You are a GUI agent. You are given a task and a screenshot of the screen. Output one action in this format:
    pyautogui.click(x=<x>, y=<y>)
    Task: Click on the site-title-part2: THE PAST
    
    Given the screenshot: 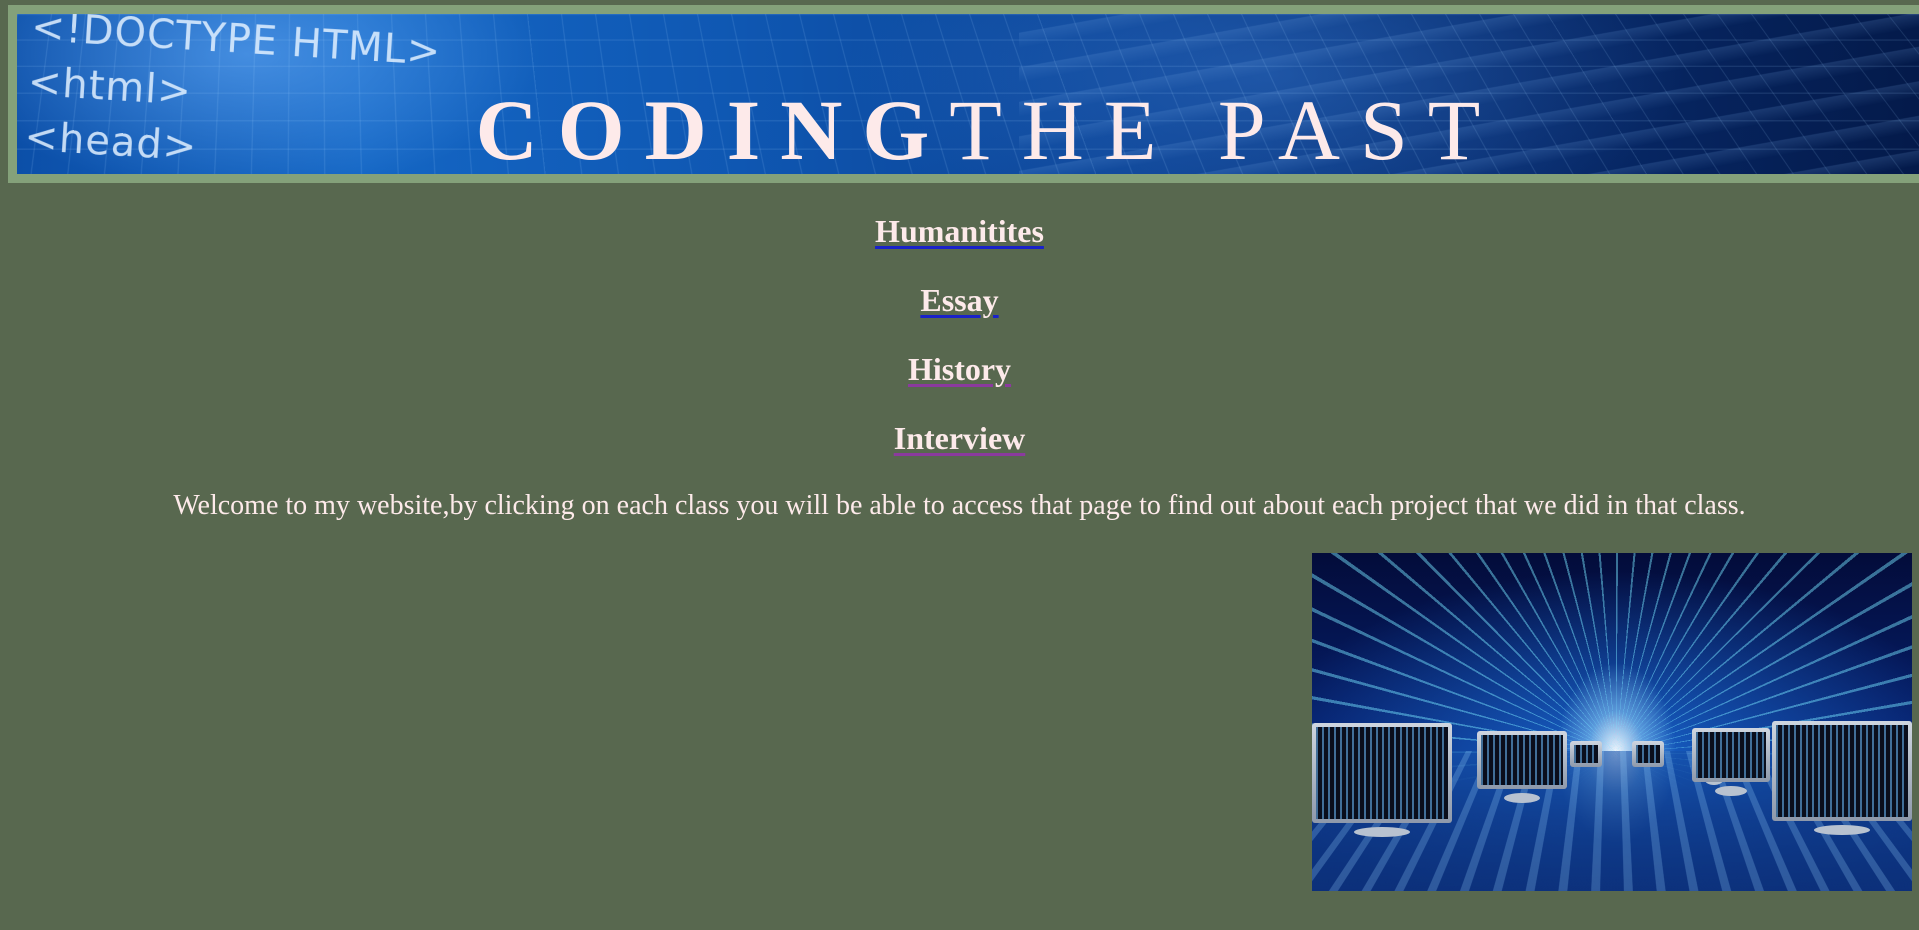 What is the action you would take?
    pyautogui.click(x=1225, y=128)
    